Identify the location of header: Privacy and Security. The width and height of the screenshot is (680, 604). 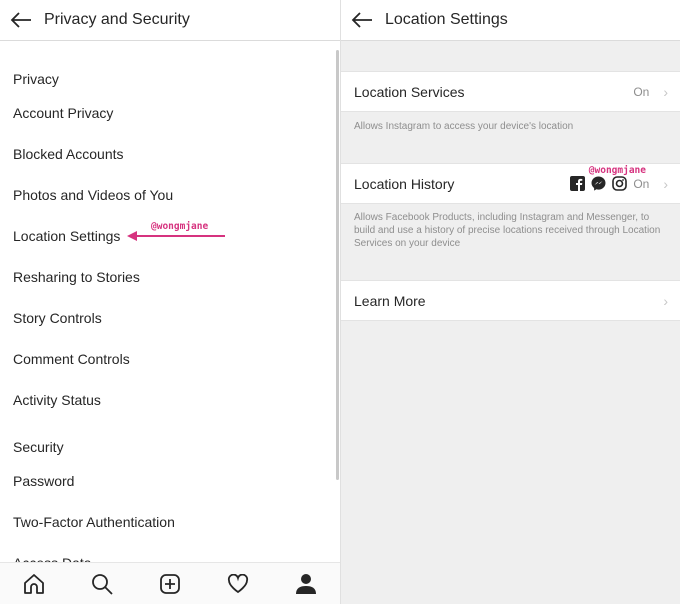
(170, 20).